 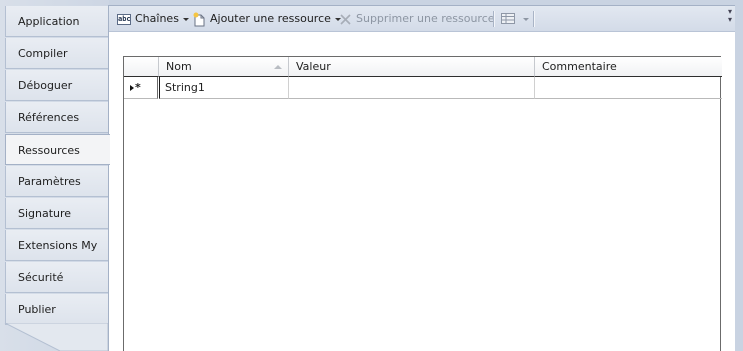 What do you see at coordinates (49, 181) in the screenshot?
I see `tab-label: Paramètres` at bounding box center [49, 181].